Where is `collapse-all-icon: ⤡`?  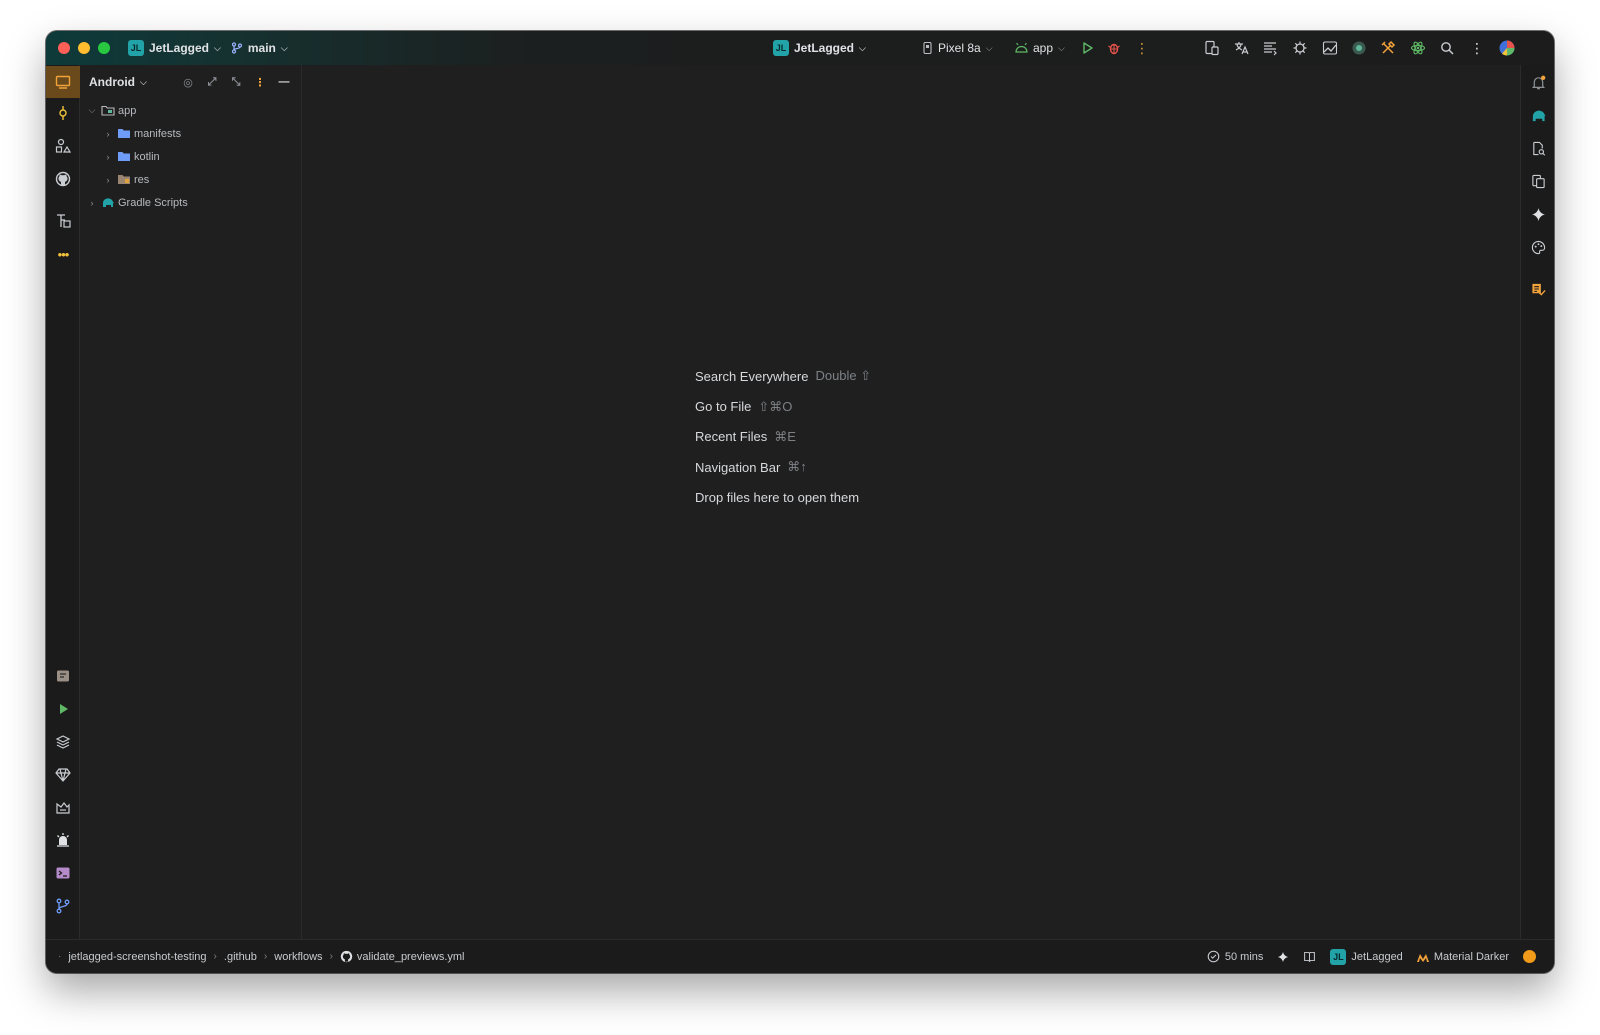
collapse-all-icon: ⤡ is located at coordinates (236, 82).